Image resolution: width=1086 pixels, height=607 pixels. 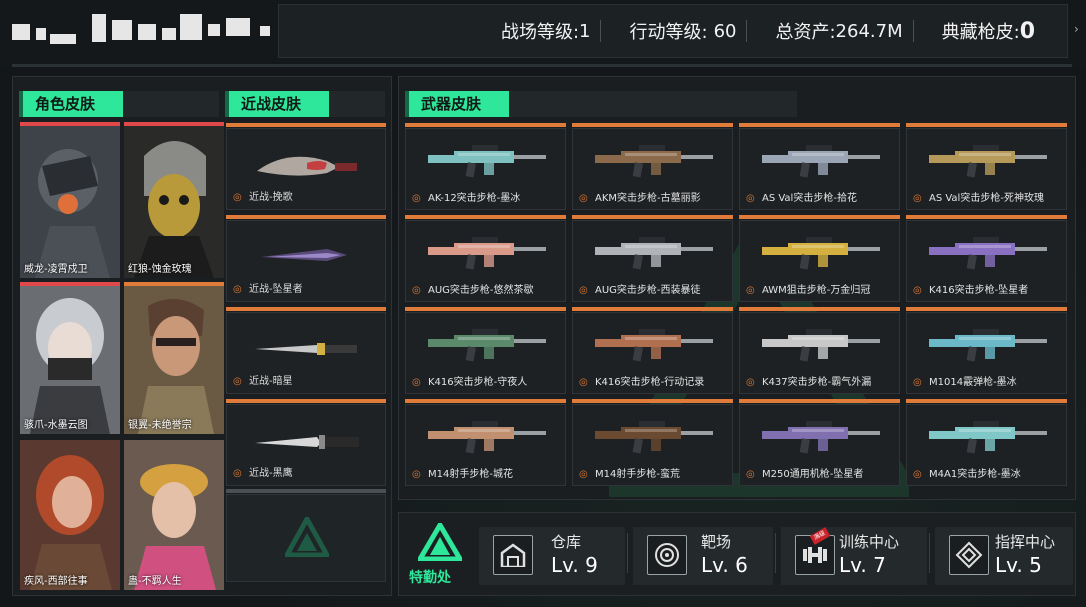 I want to click on weapon-name: K416突击步枪-行动记录, so click(x=650, y=382).